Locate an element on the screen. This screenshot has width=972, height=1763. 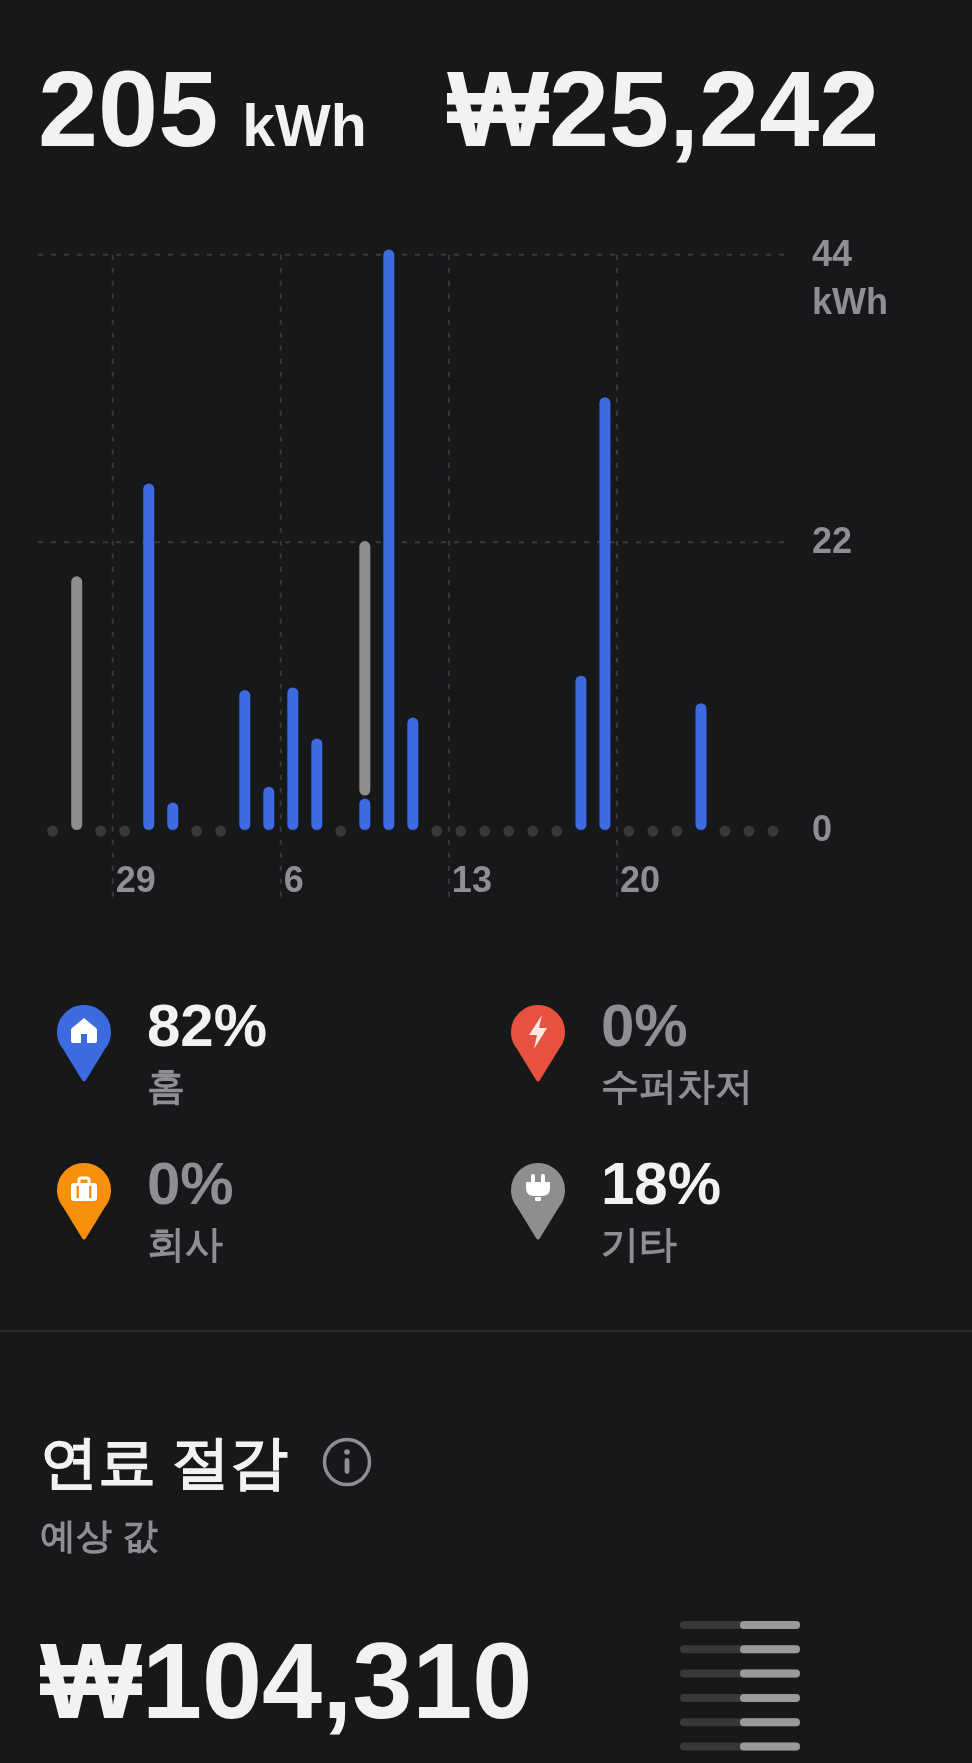
info-icon is located at coordinates (347, 1461).